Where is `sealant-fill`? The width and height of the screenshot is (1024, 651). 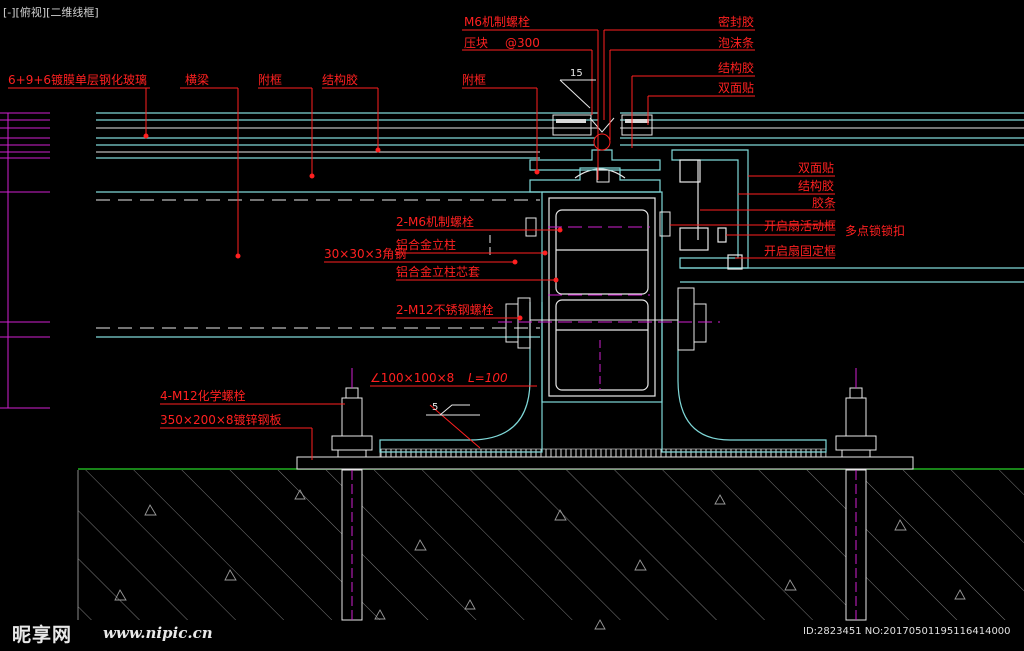 sealant-fill is located at coordinates (602, 121).